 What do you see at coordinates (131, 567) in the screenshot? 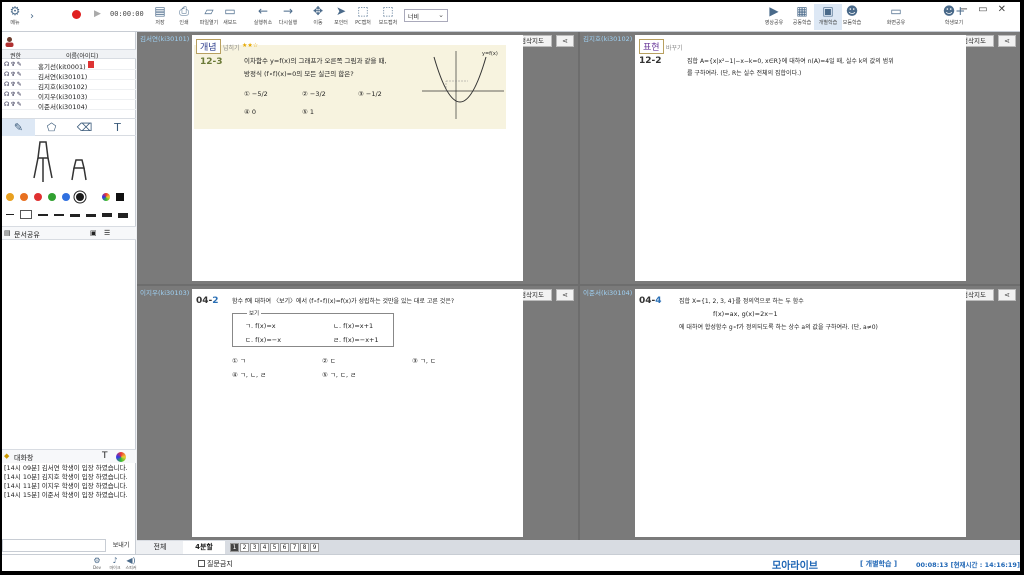
I see `speaker-label: 스피커` at bounding box center [131, 567].